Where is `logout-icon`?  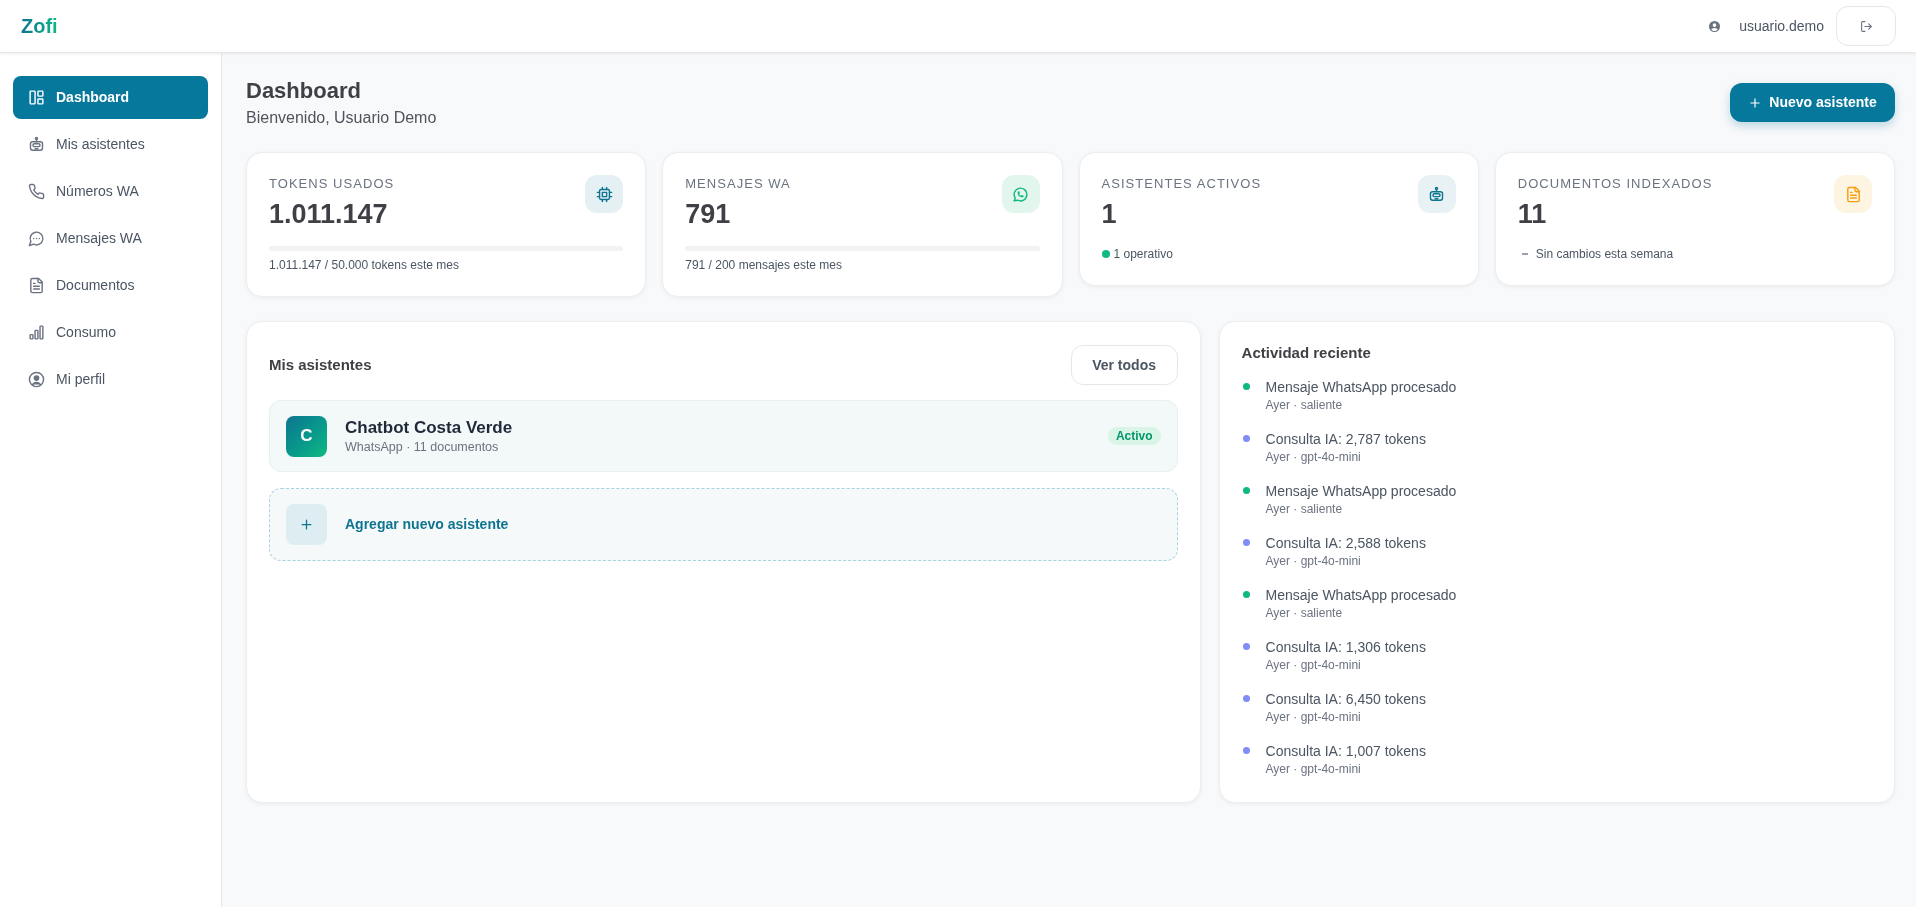
logout-icon is located at coordinates (1866, 26).